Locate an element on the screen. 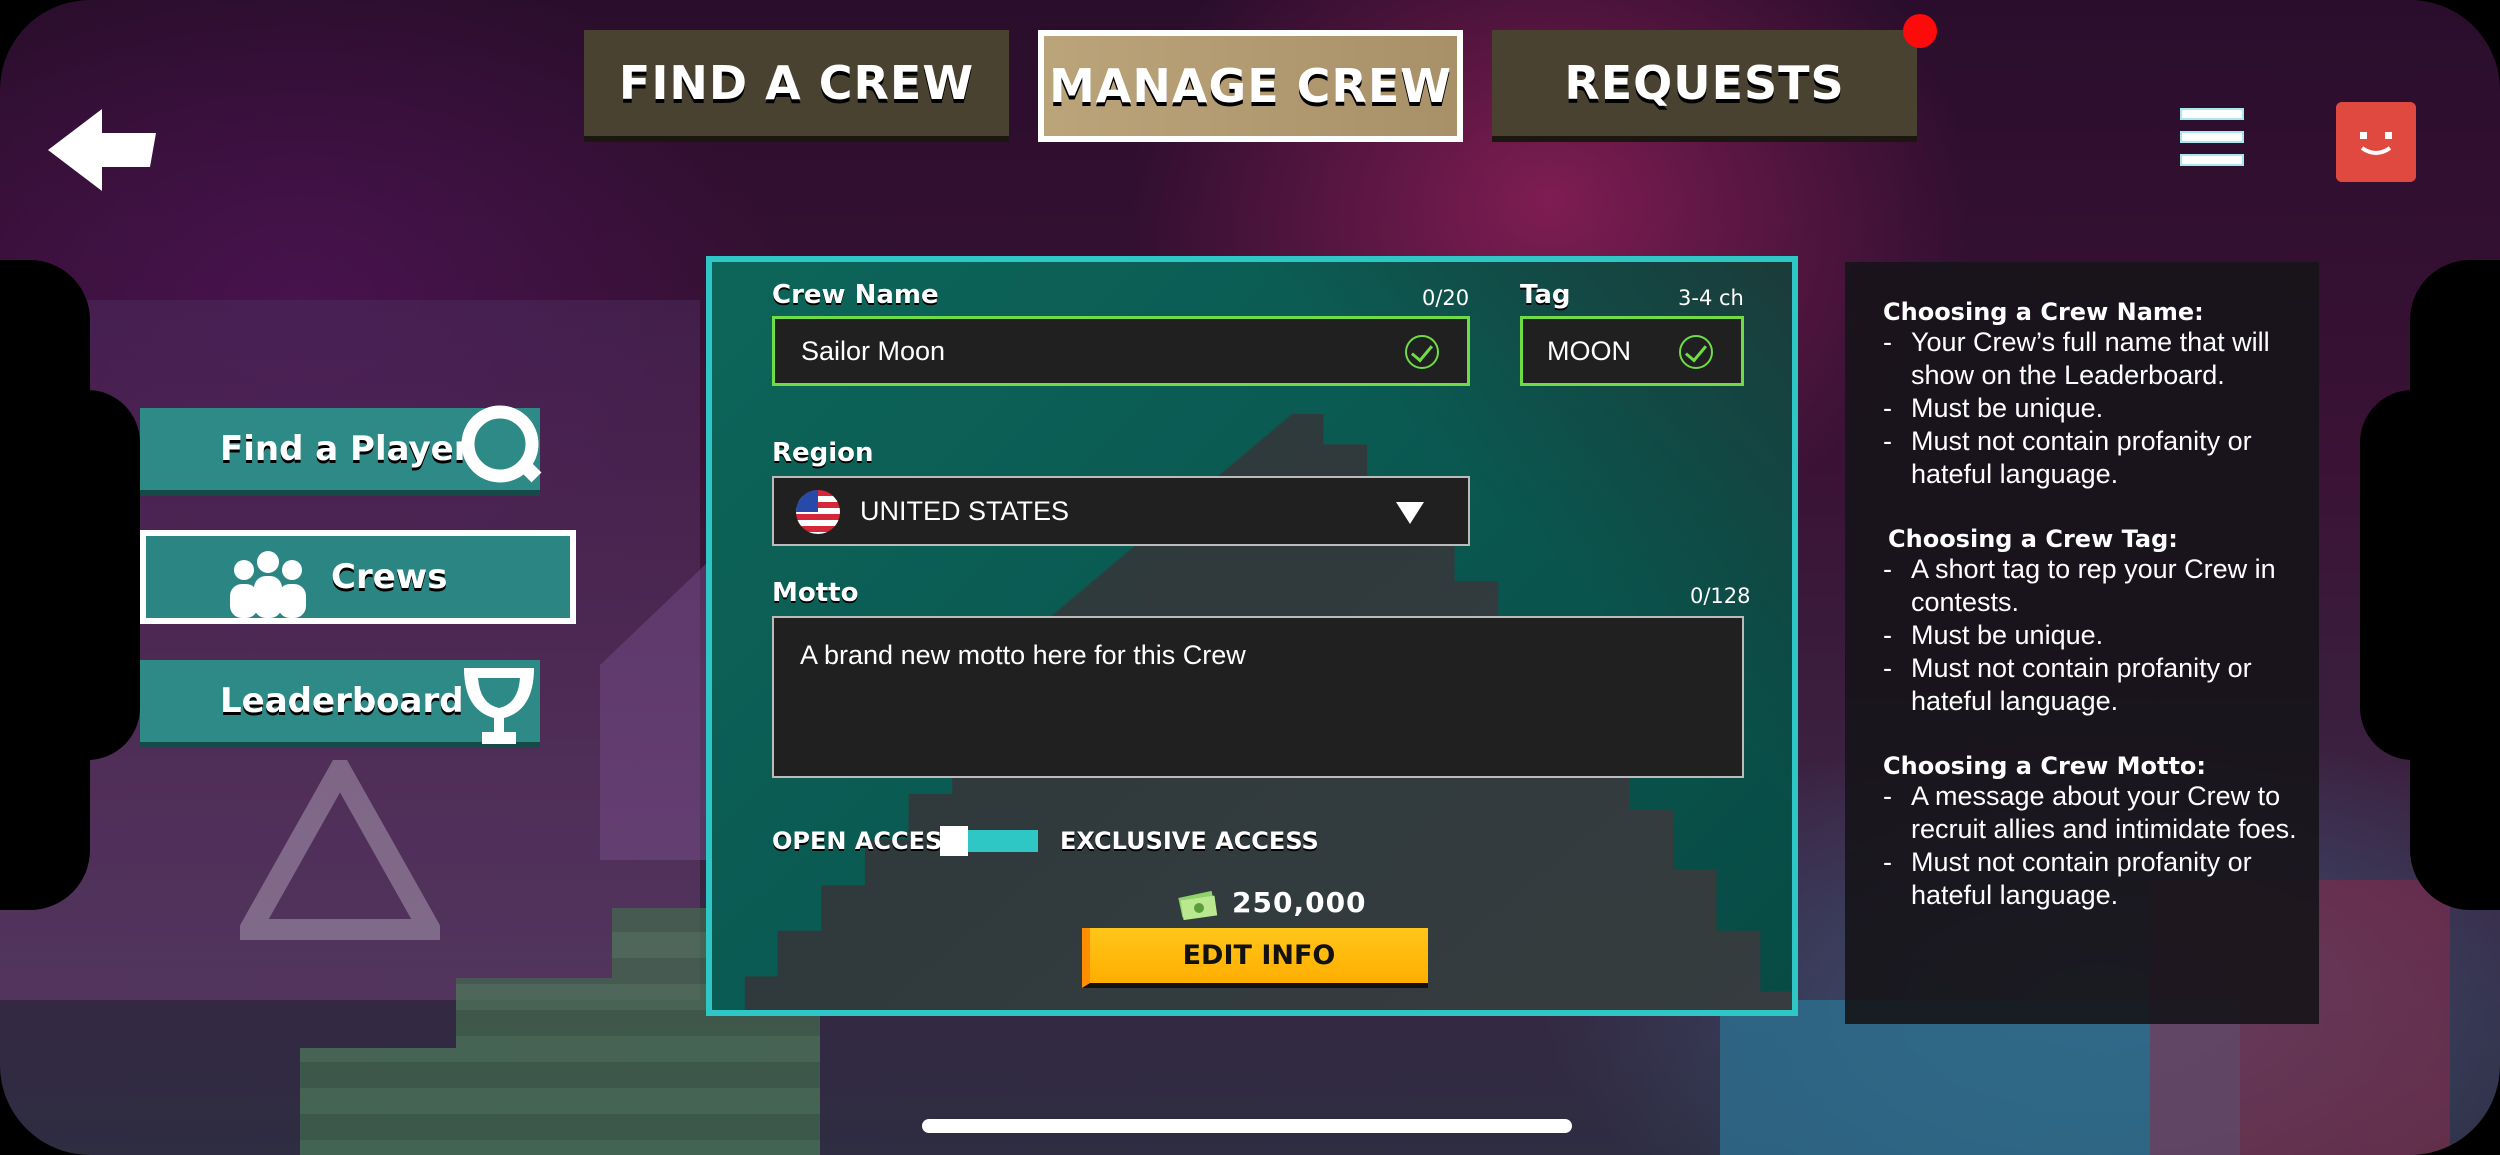 The width and height of the screenshot is (2500, 1155). region-dropdown: UNITED STATES is located at coordinates (1121, 511).